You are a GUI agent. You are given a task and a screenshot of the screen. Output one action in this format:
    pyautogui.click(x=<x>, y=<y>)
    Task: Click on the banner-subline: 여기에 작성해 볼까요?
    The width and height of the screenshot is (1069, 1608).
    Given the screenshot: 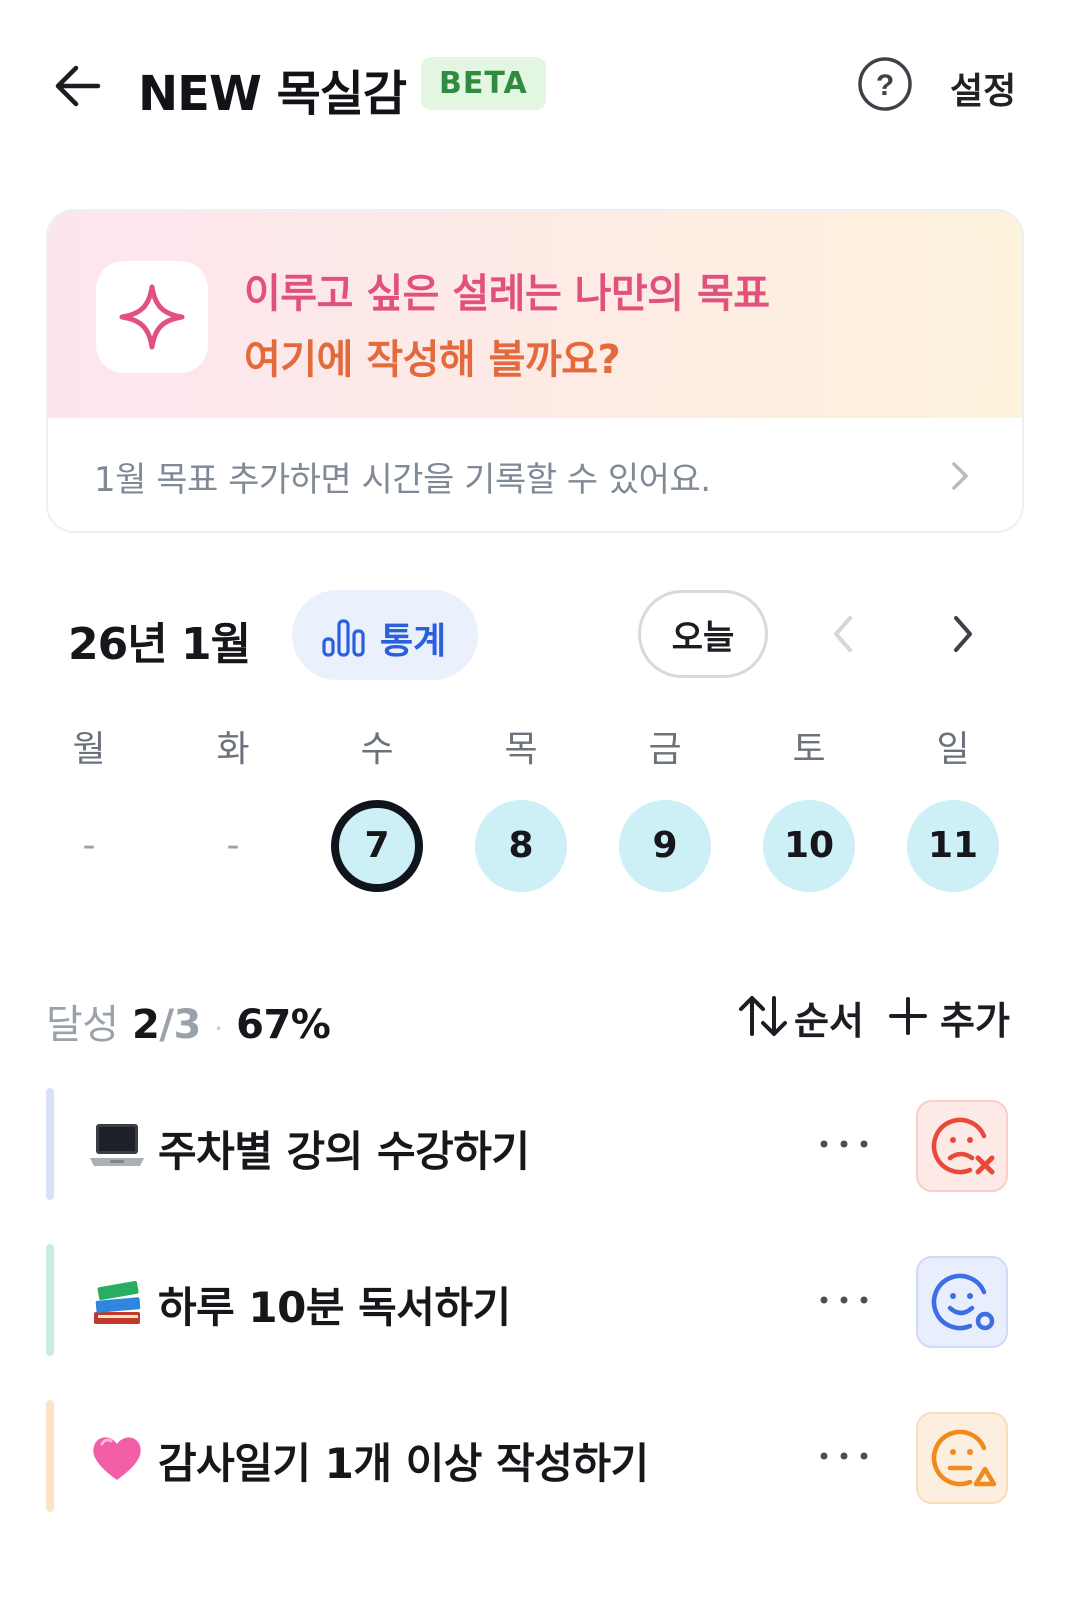 What is the action you would take?
    pyautogui.click(x=432, y=360)
    